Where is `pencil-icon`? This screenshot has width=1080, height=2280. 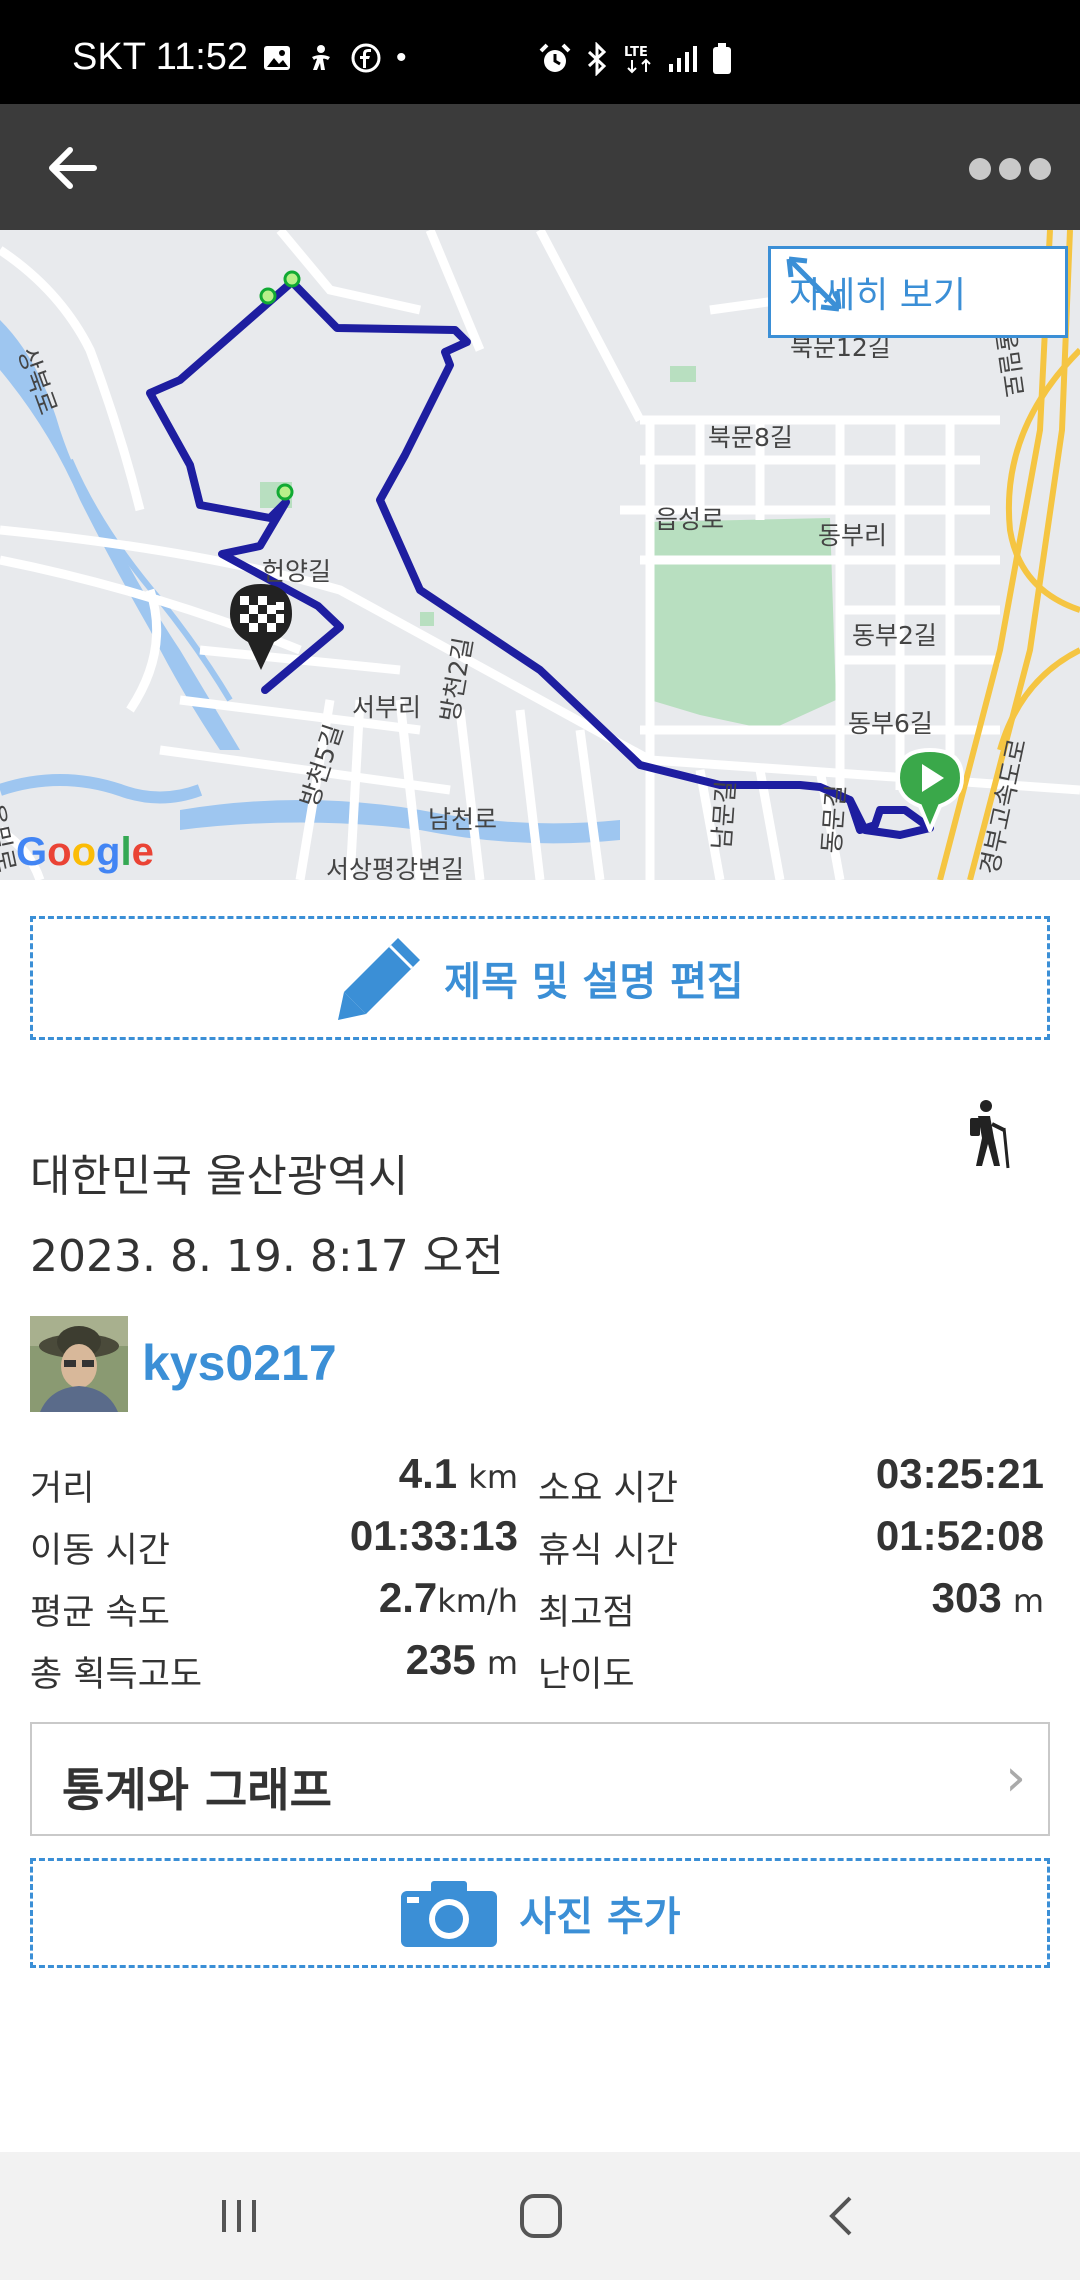
pencil-icon is located at coordinates (379, 979).